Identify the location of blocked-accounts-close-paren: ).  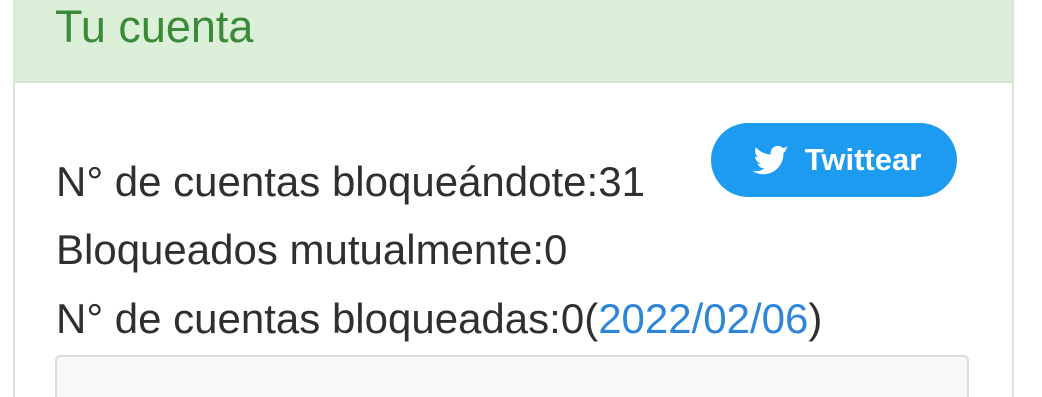
(815, 318).